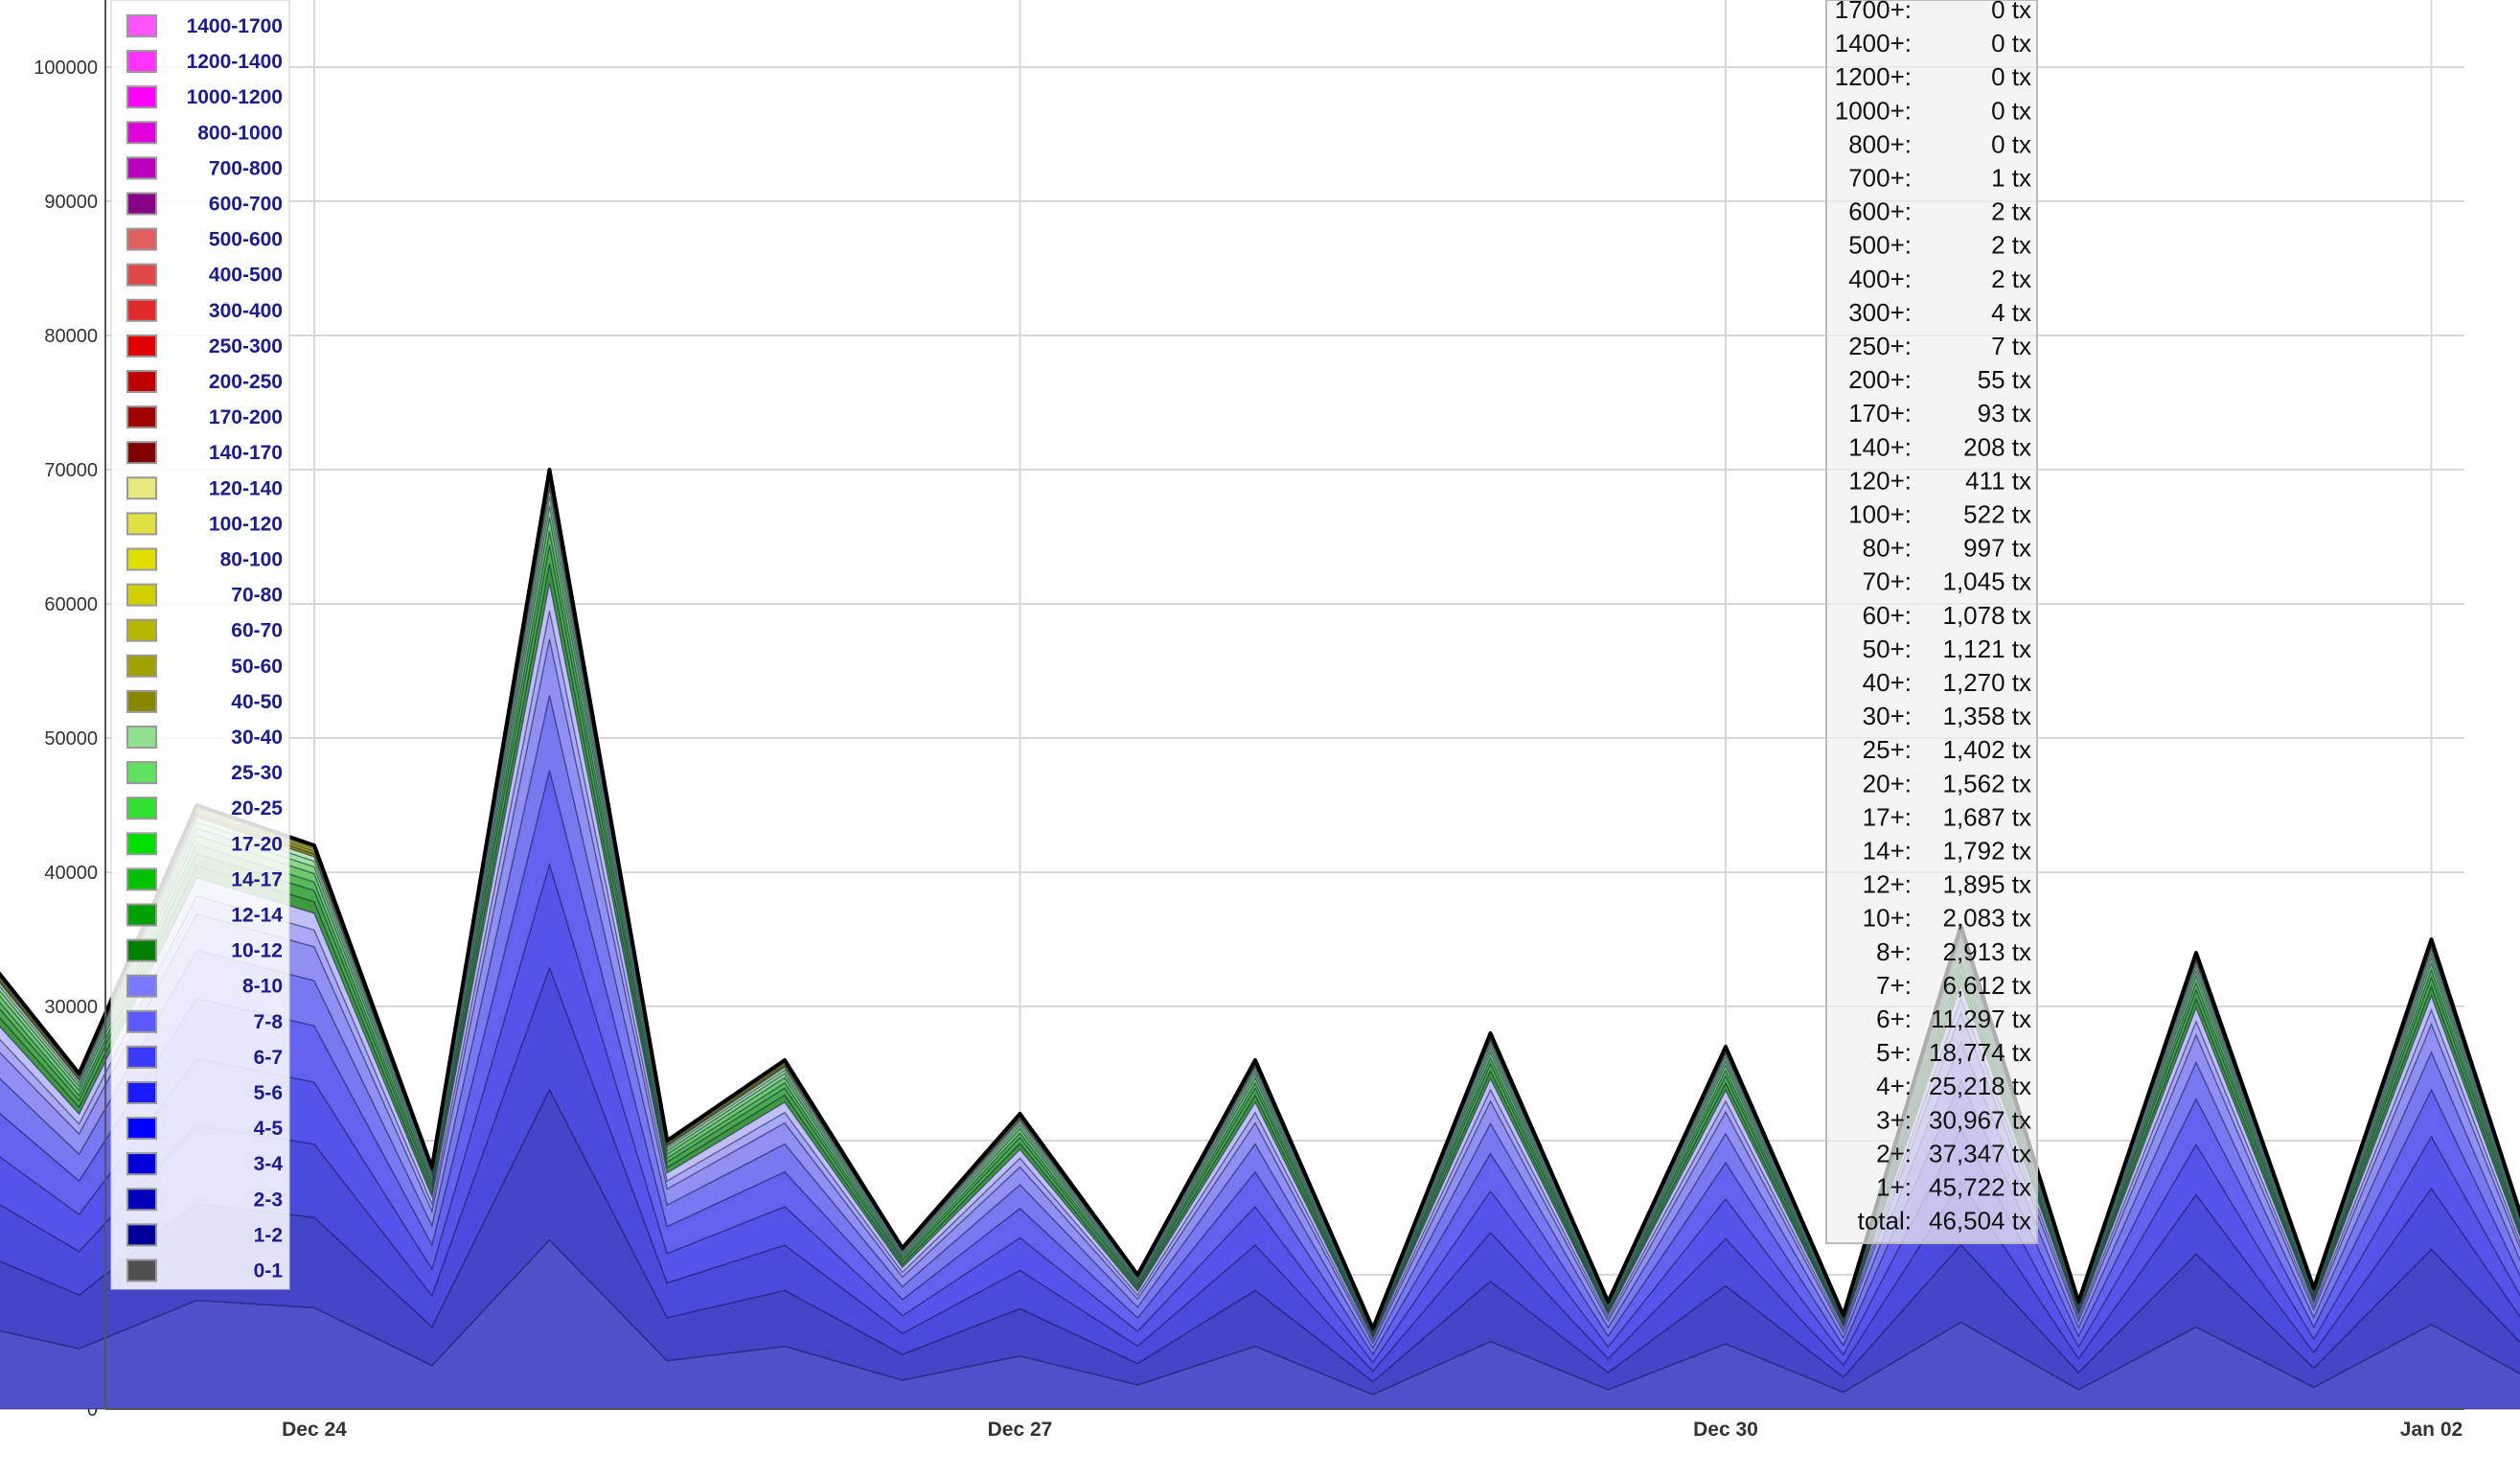 The image size is (2520, 1478). Describe the element at coordinates (1986, 783) in the screenshot. I see `tooltip-value: 1,562 tx` at that location.